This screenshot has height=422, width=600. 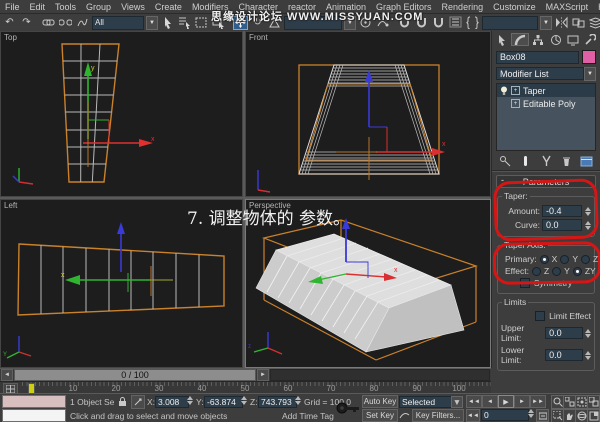 I want to click on lower-limit-field: 0.0, so click(x=564, y=355).